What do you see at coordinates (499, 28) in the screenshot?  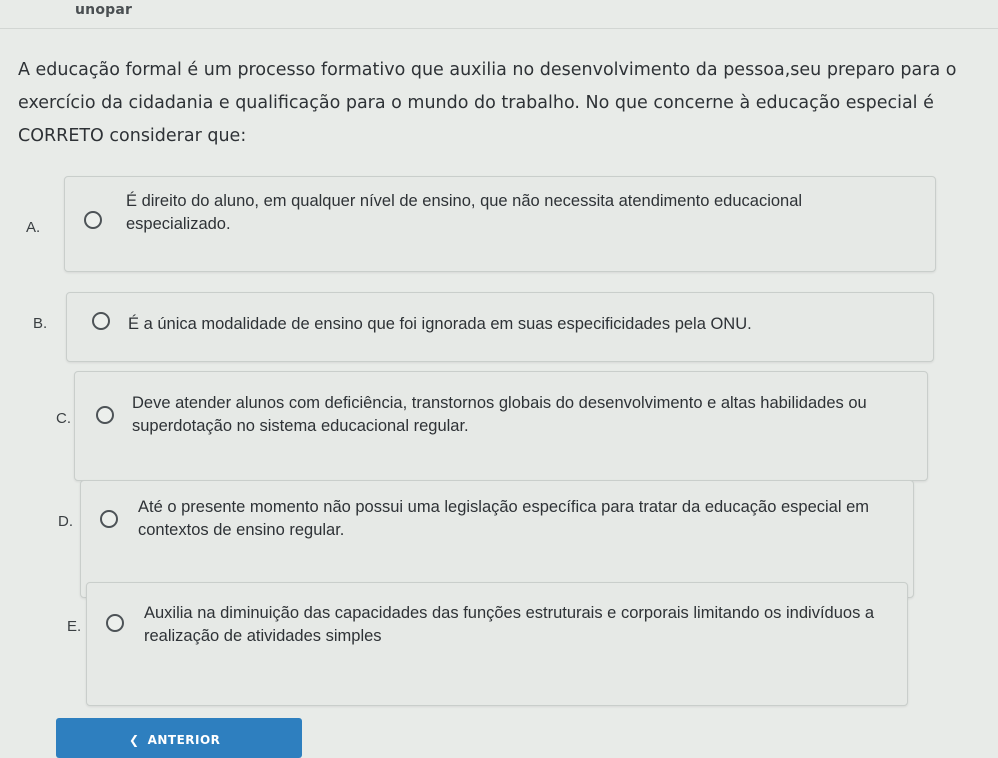 I see `header-divider` at bounding box center [499, 28].